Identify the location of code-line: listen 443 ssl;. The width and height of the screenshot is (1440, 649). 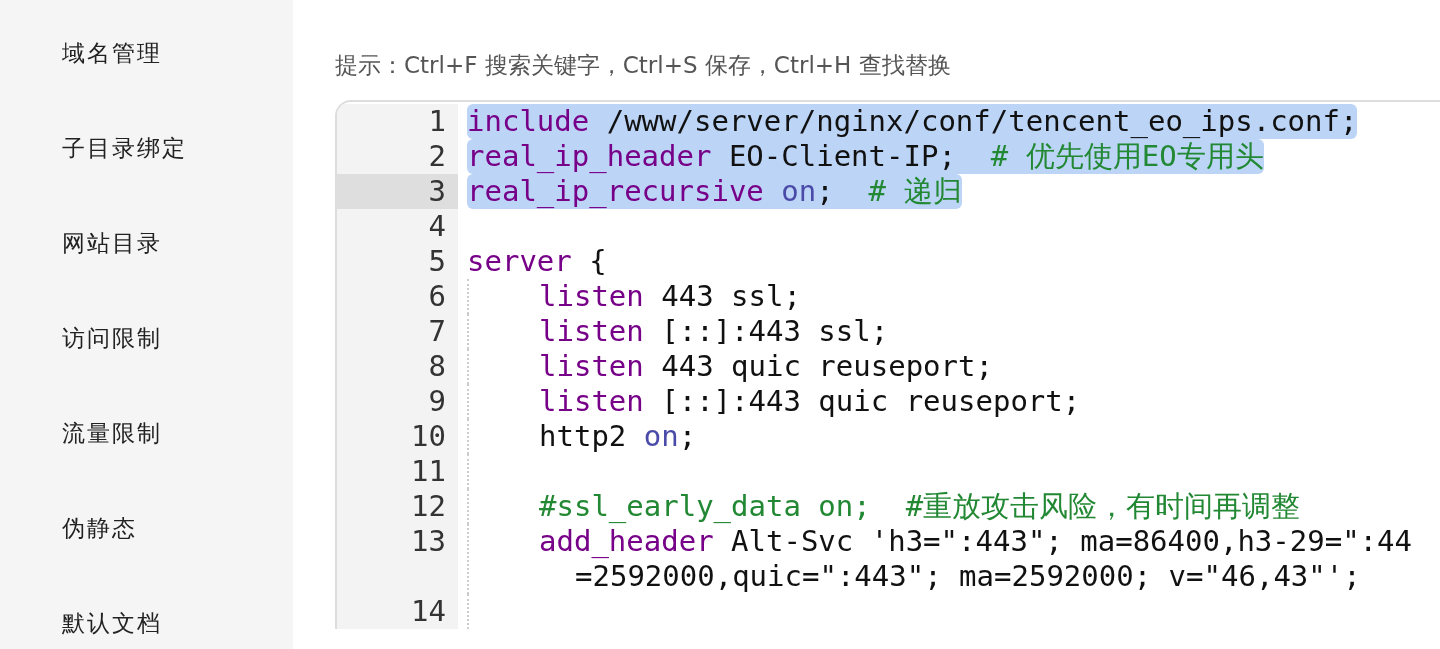
(670, 296).